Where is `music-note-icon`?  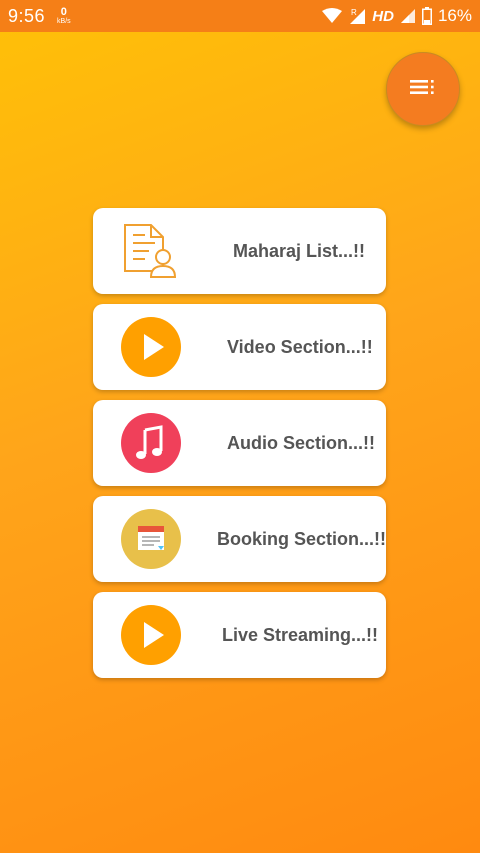
music-note-icon is located at coordinates (151, 443).